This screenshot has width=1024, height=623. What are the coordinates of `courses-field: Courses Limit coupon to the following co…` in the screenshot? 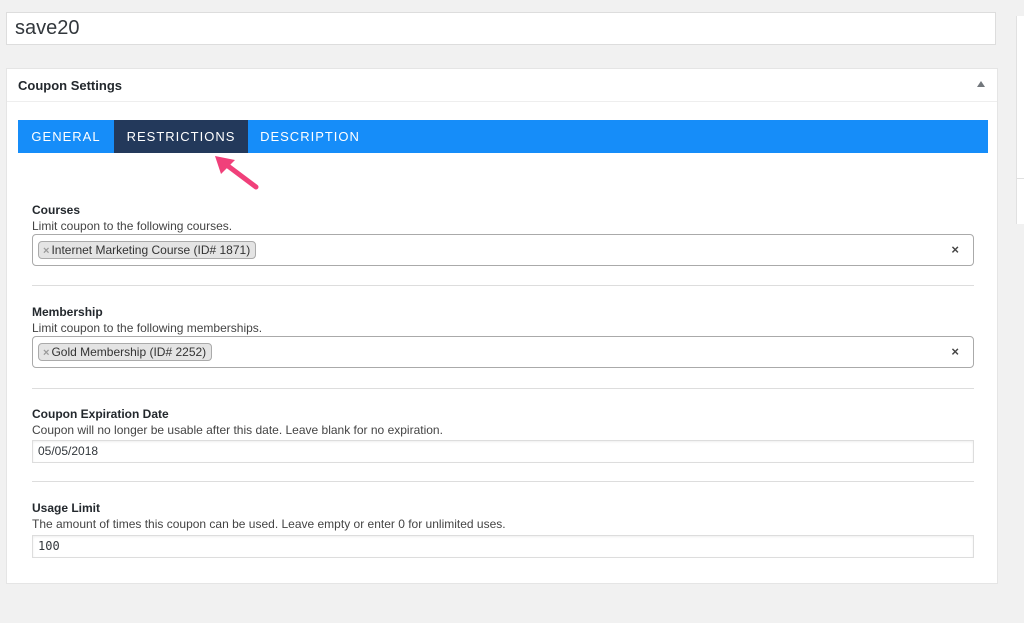 It's located at (503, 218).